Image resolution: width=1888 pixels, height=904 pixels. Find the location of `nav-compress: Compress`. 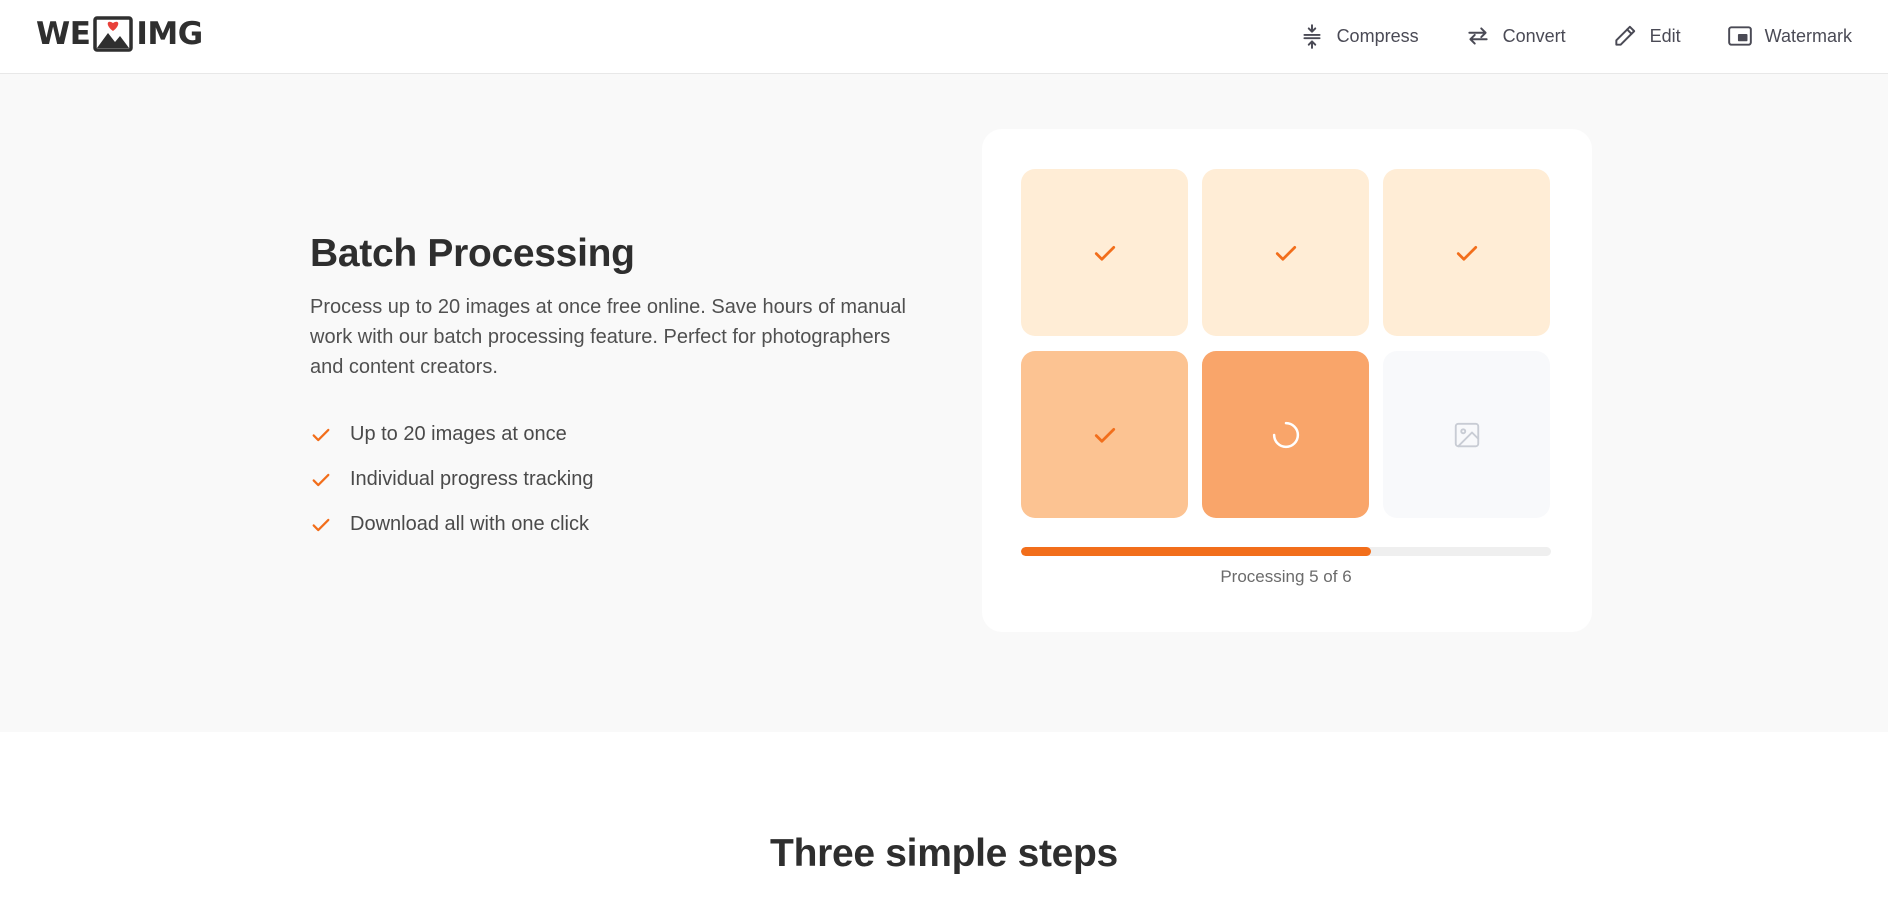

nav-compress: Compress is located at coordinates (1359, 36).